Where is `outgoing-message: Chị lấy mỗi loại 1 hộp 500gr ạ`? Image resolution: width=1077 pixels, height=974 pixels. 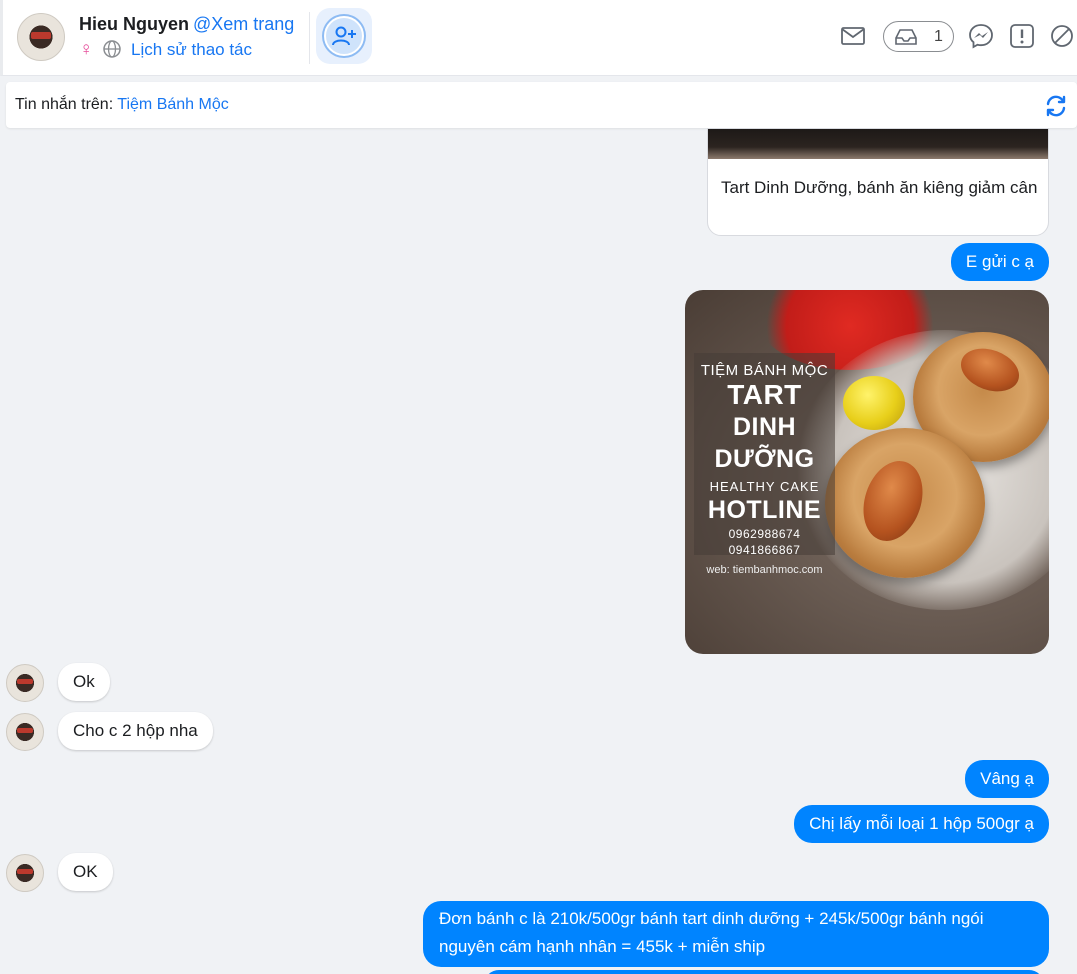
outgoing-message: Chị lấy mỗi loại 1 hộp 500gr ạ is located at coordinates (921, 824).